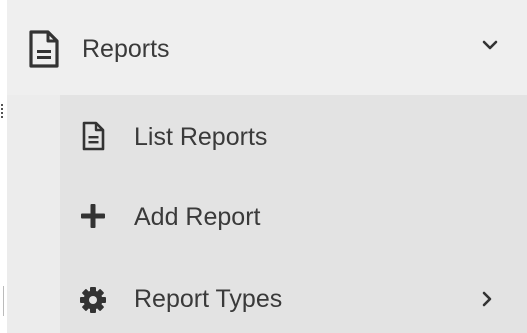 This screenshot has width=527, height=333. Describe the element at coordinates (93, 216) in the screenshot. I see `plus-icon` at that location.